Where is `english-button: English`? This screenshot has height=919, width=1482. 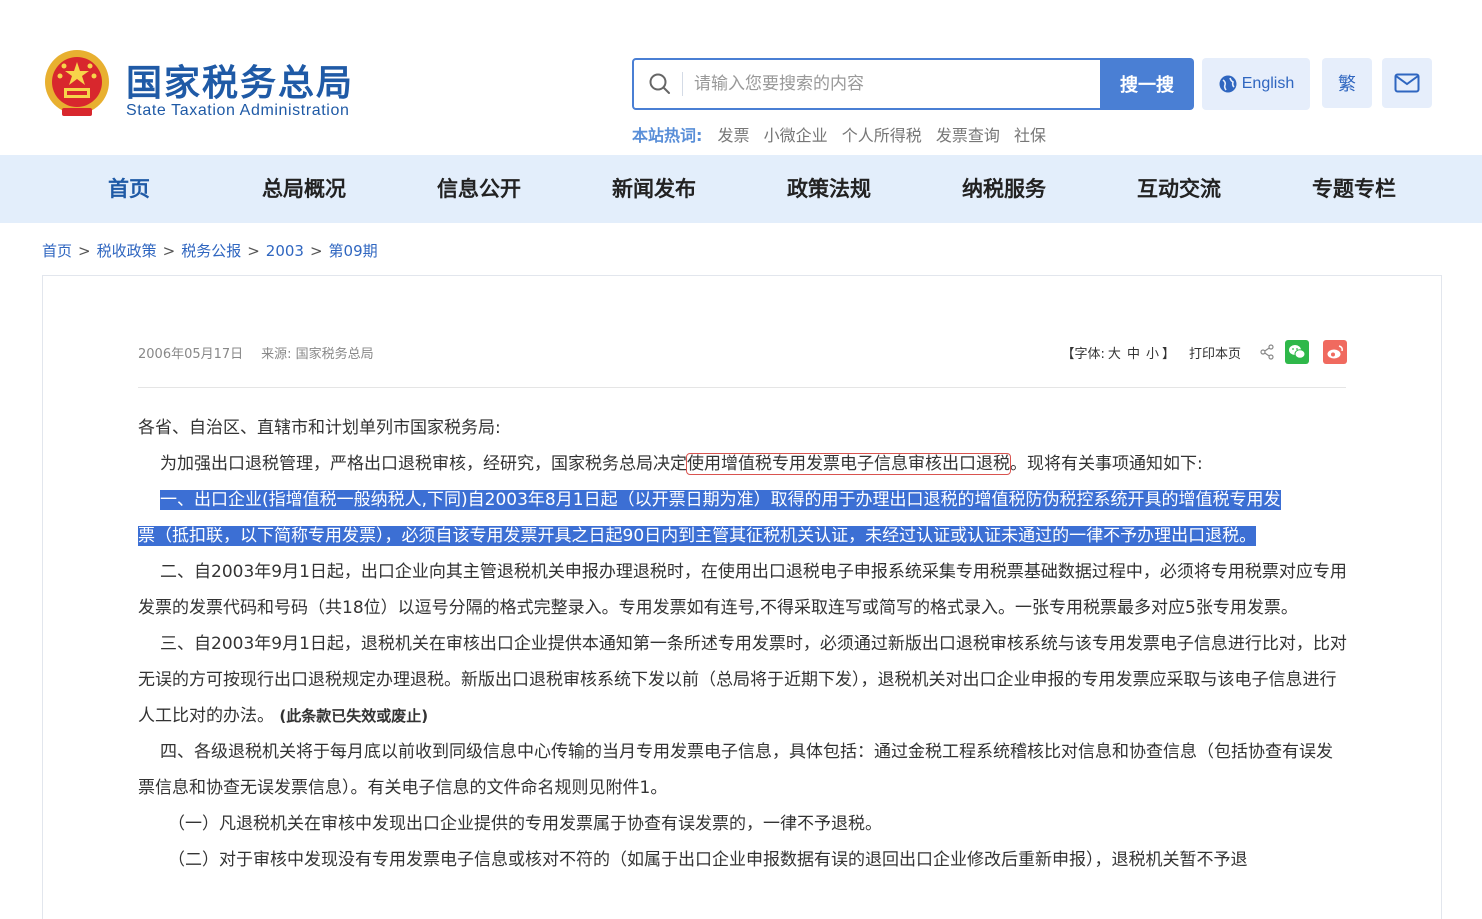
english-button: English is located at coordinates (1256, 84).